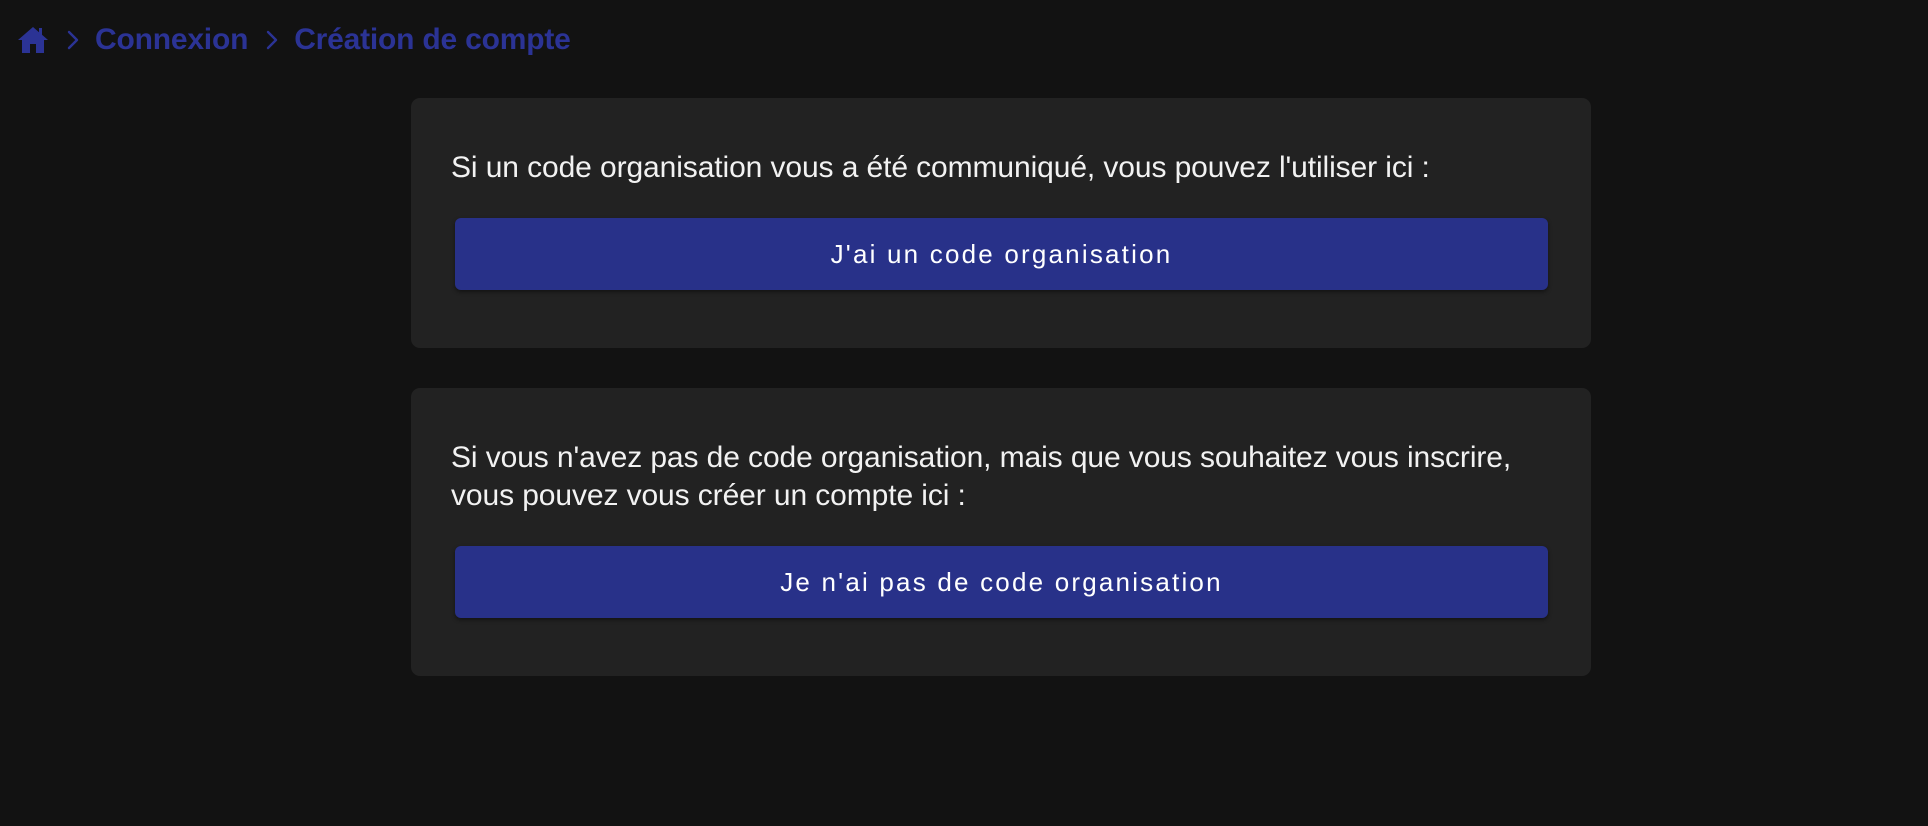 The width and height of the screenshot is (1928, 826). Describe the element at coordinates (171, 40) in the screenshot. I see `breadcrumb-link-connexion: Connexion` at that location.